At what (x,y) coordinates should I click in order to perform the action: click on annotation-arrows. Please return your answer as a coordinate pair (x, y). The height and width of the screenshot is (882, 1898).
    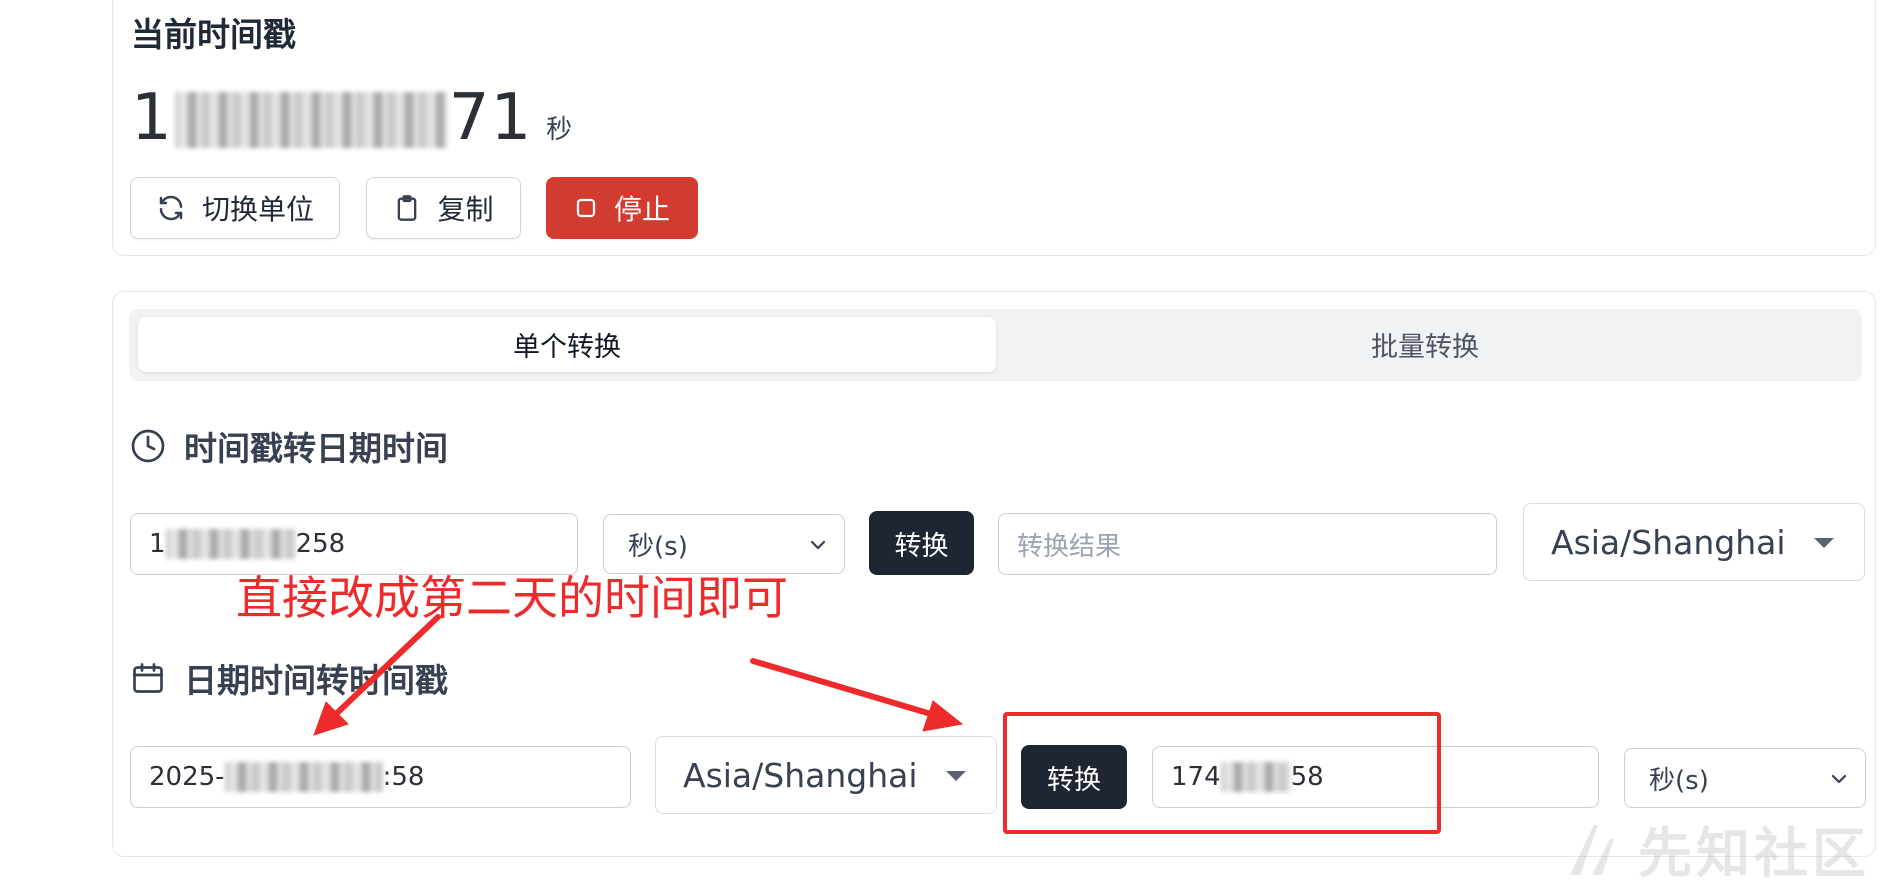
    Looking at the image, I should click on (638, 675).